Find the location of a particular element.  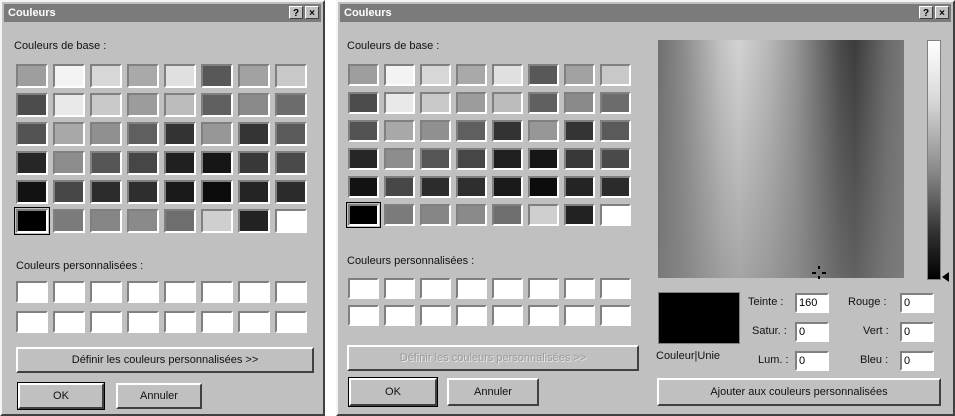

green-input: 0 is located at coordinates (917, 332).